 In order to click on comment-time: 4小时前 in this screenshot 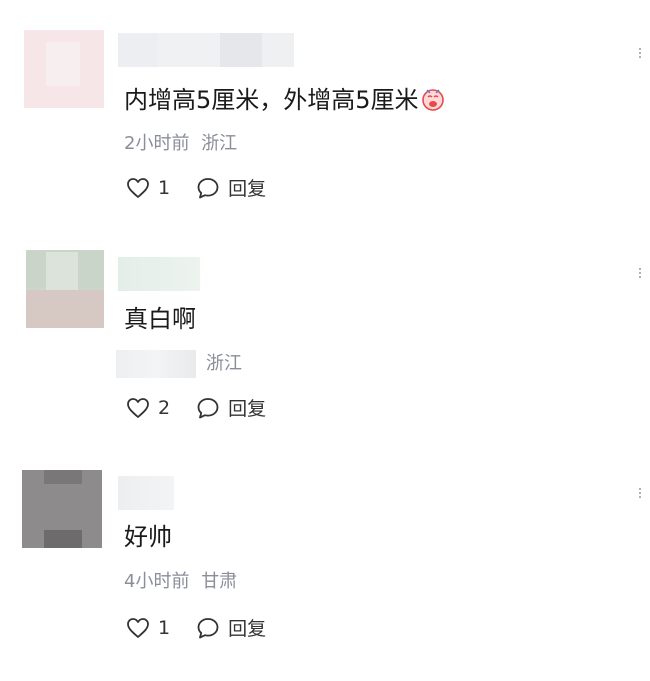, I will do `click(157, 581)`.